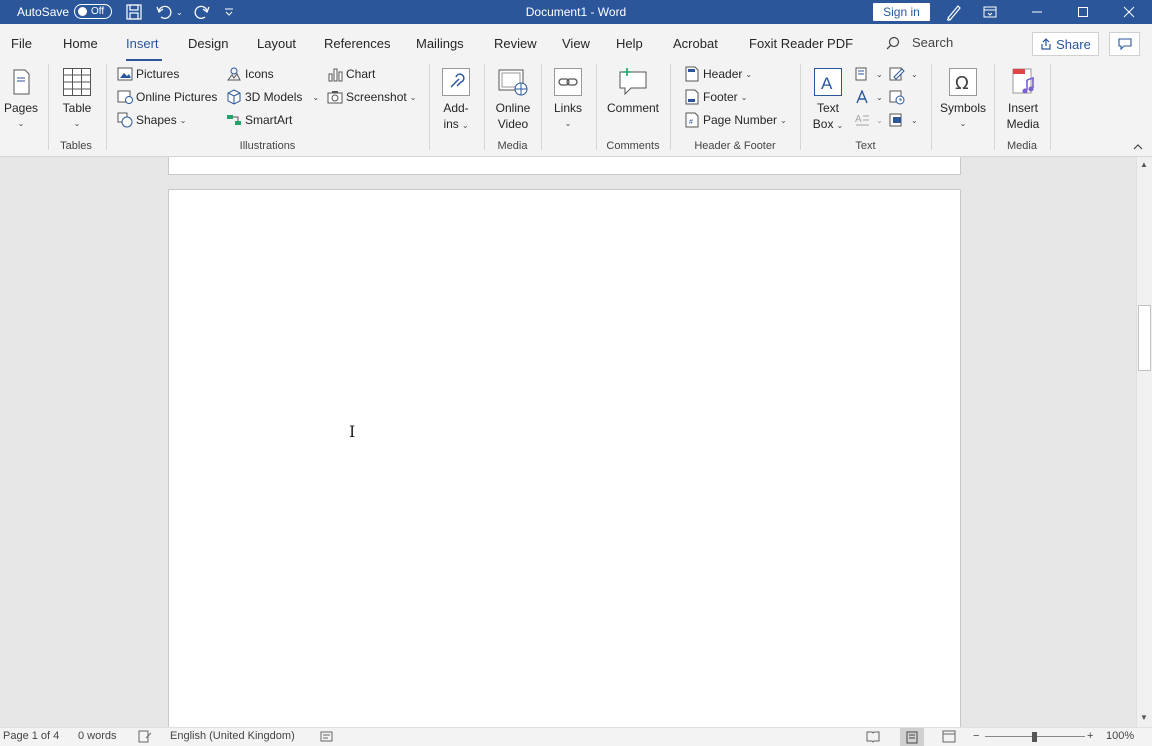  Describe the element at coordinates (21, 97) in the screenshot. I see `pages-button: Pages ⌄` at that location.